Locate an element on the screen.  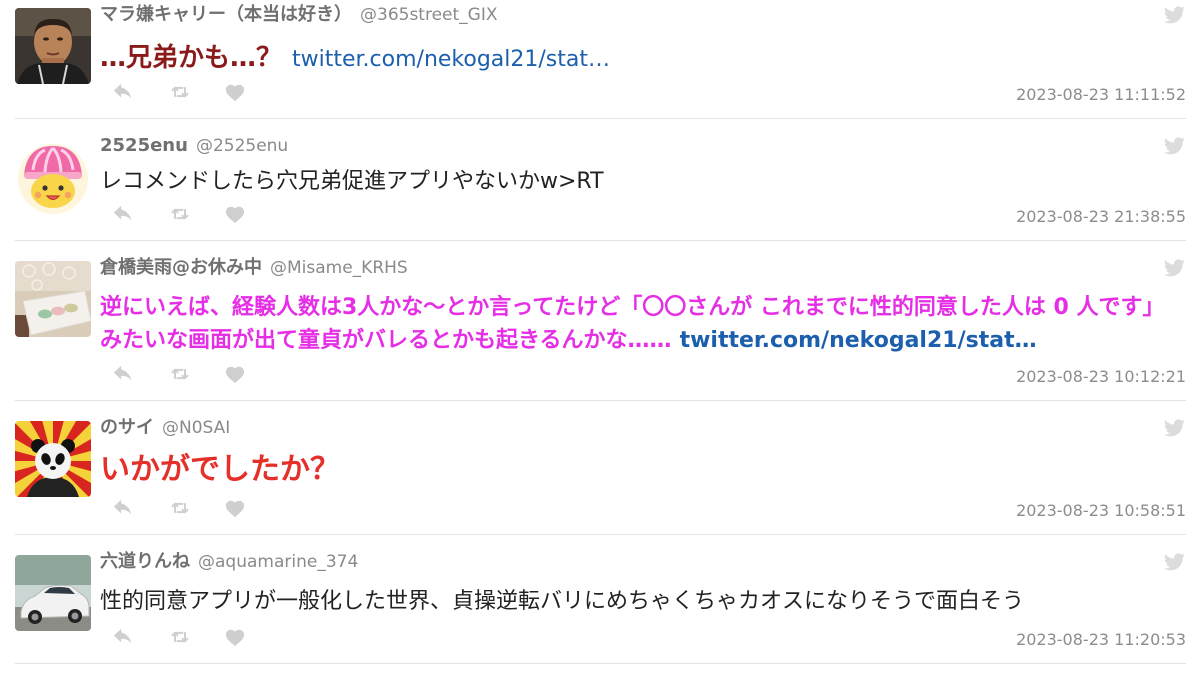
tweet-header: 六道りんね @aquamarine_374 is located at coordinates (229, 562).